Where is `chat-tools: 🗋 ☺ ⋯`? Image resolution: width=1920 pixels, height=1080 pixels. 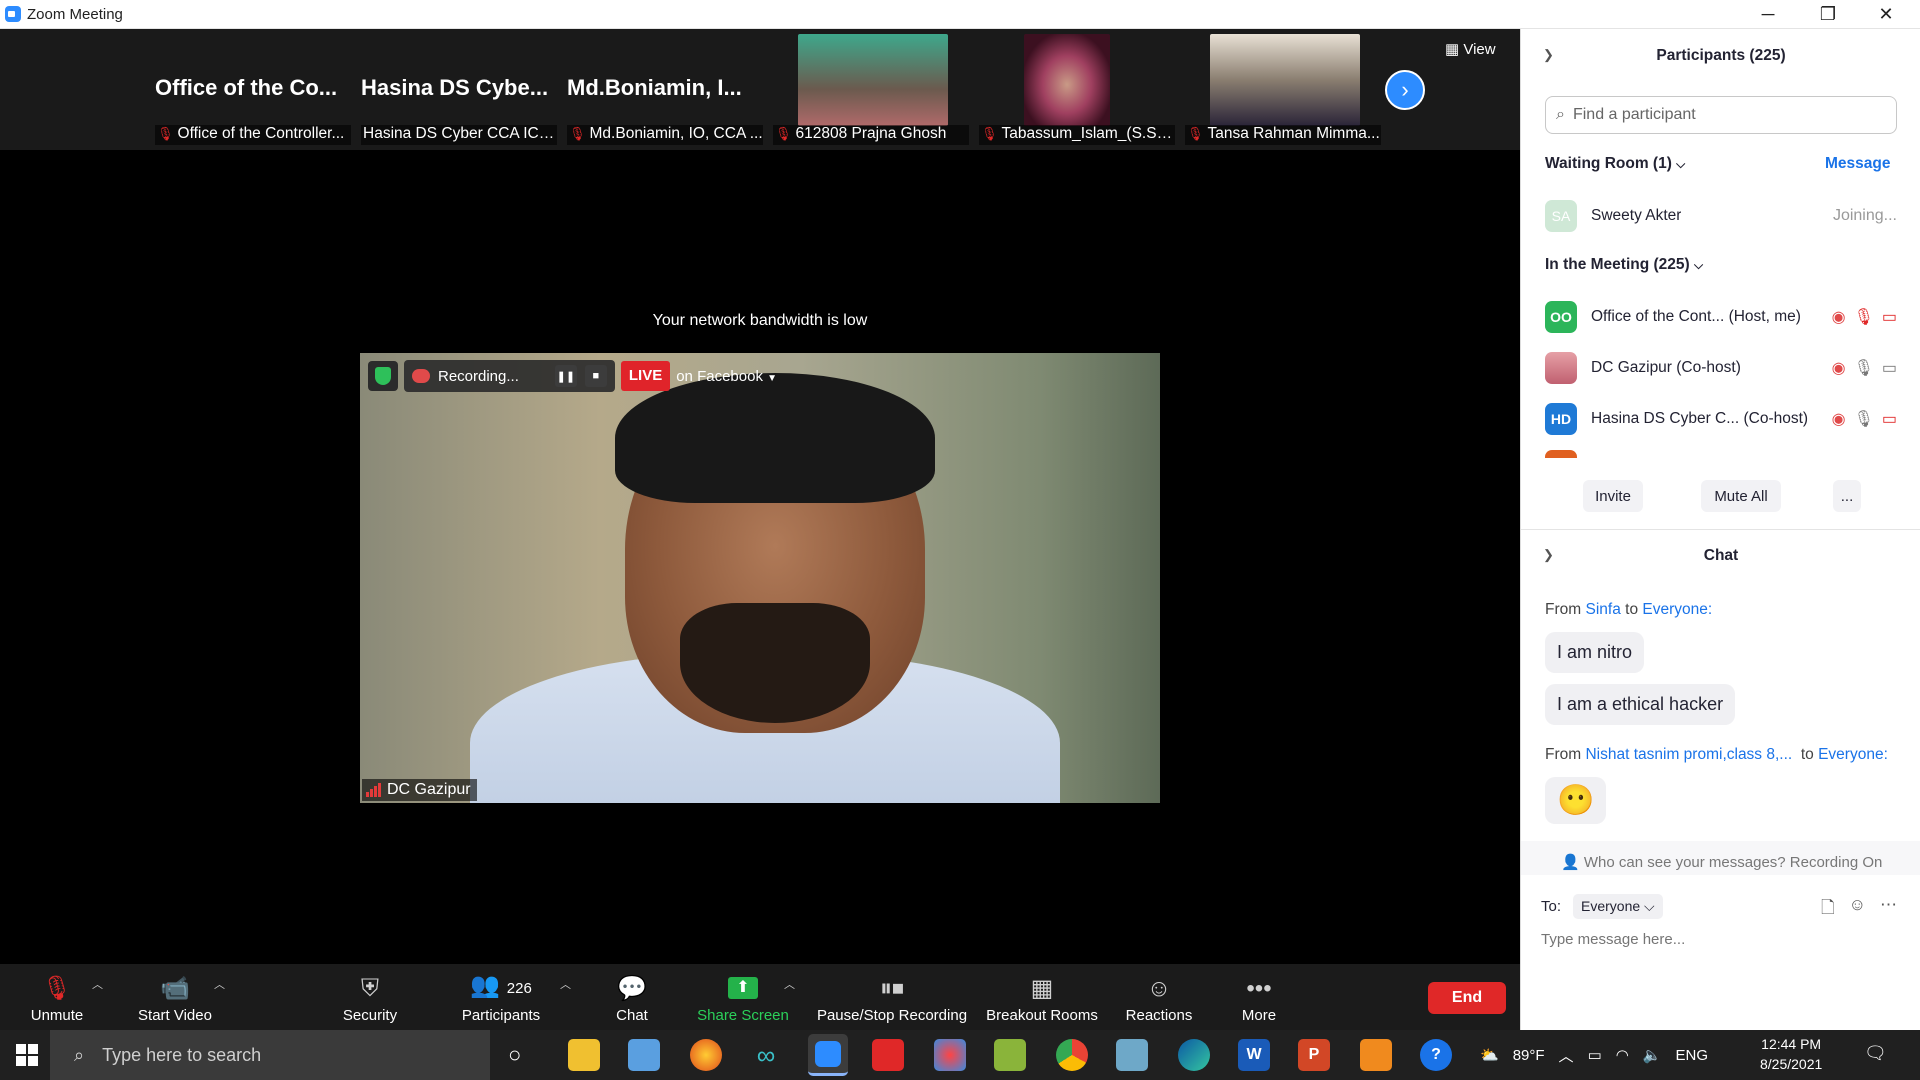
chat-tools: 🗋 ☺ ⋯ is located at coordinates (1859, 909).